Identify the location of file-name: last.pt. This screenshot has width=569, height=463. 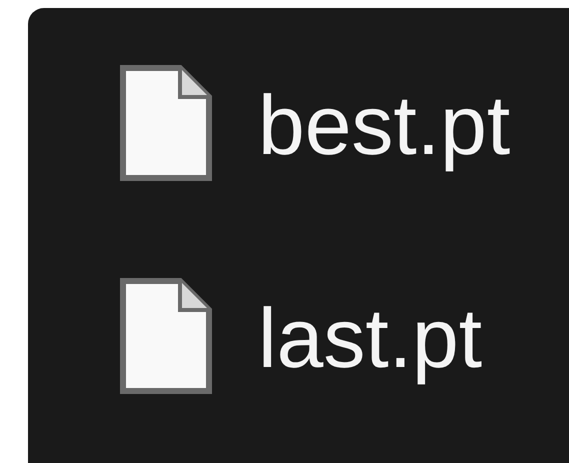
(370, 336).